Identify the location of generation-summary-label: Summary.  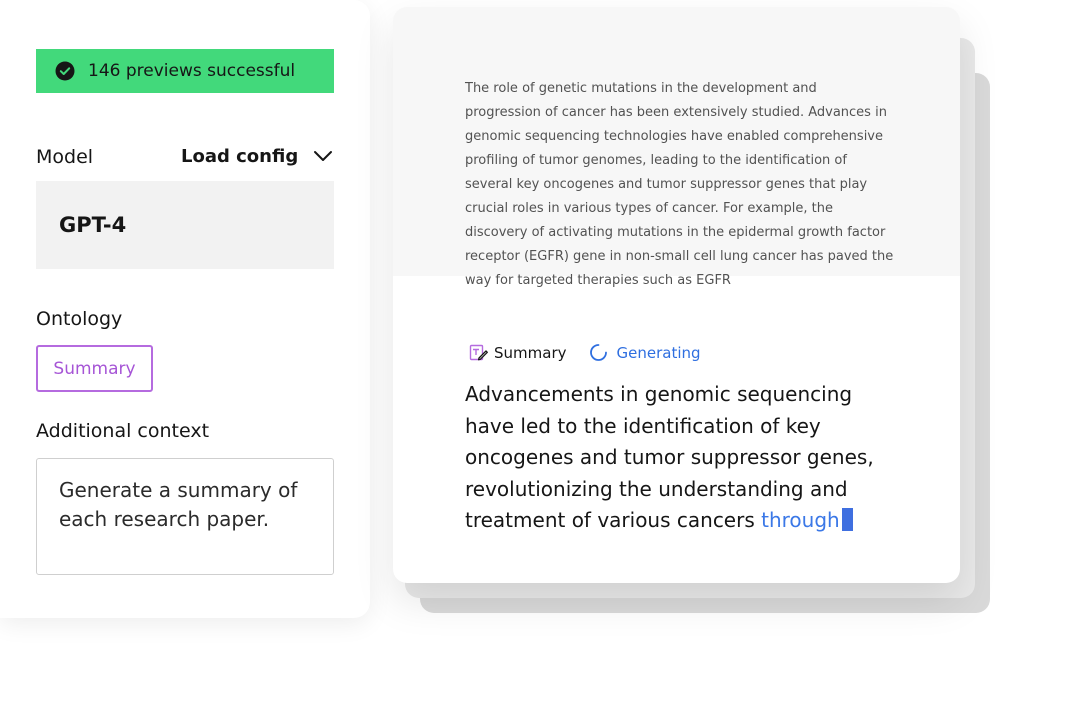
(530, 352).